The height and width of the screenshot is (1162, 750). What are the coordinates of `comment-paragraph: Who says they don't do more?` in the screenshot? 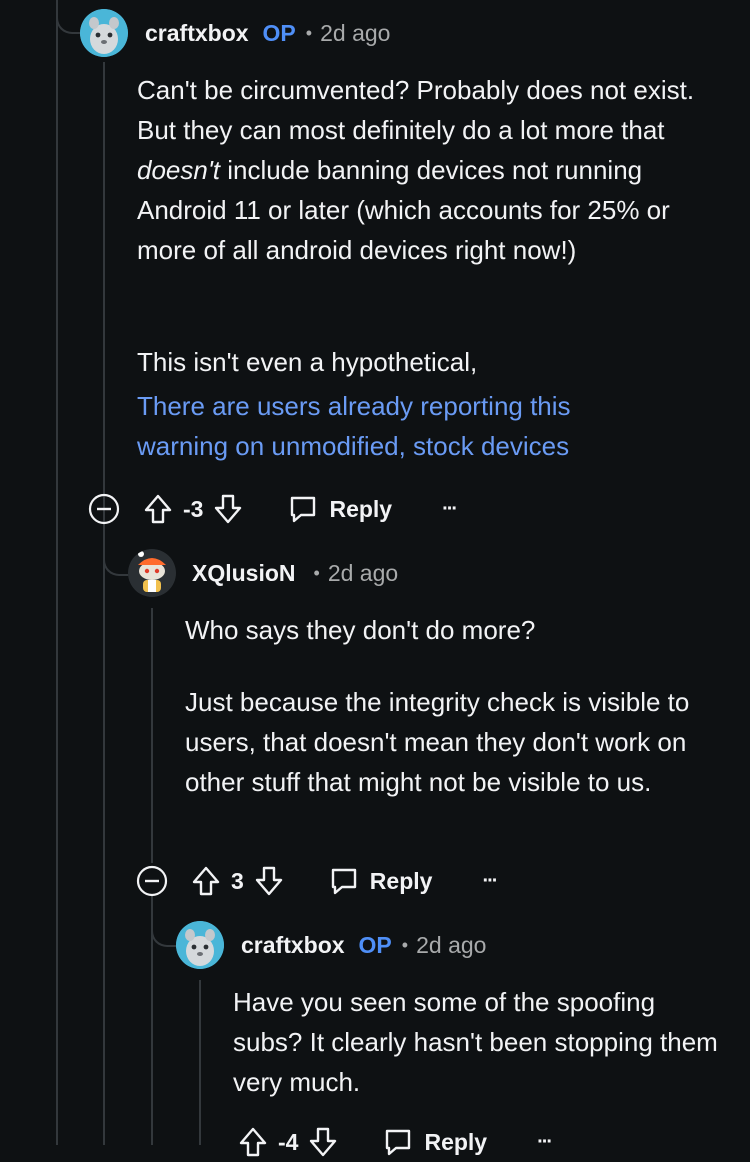 It's located at (360, 630).